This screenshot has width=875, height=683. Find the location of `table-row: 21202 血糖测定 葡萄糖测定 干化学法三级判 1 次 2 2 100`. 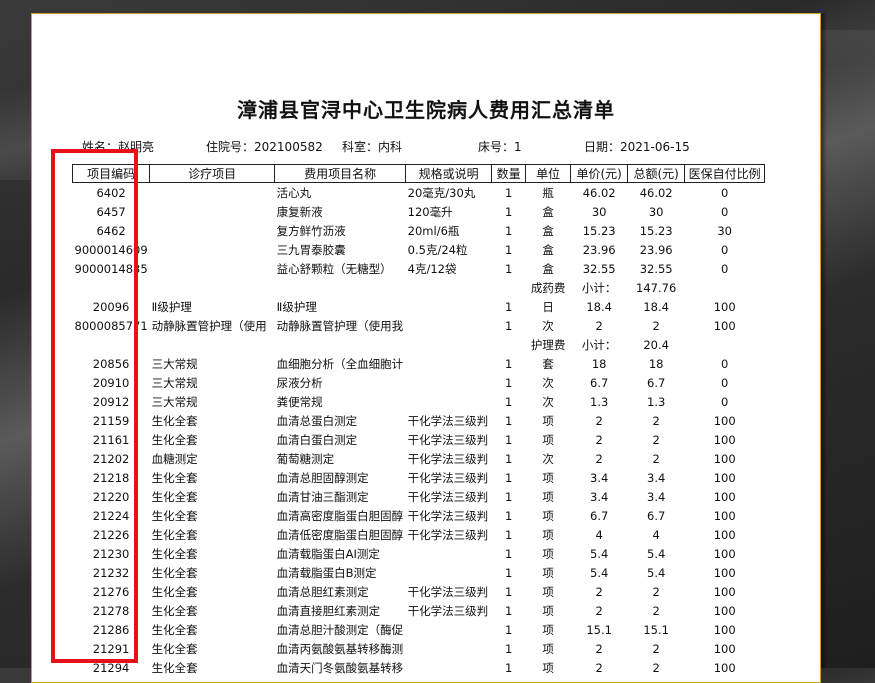

table-row: 21202 血糖测定 葡萄糖测定 干化学法三级判 1 次 2 2 100 is located at coordinates (419, 458).